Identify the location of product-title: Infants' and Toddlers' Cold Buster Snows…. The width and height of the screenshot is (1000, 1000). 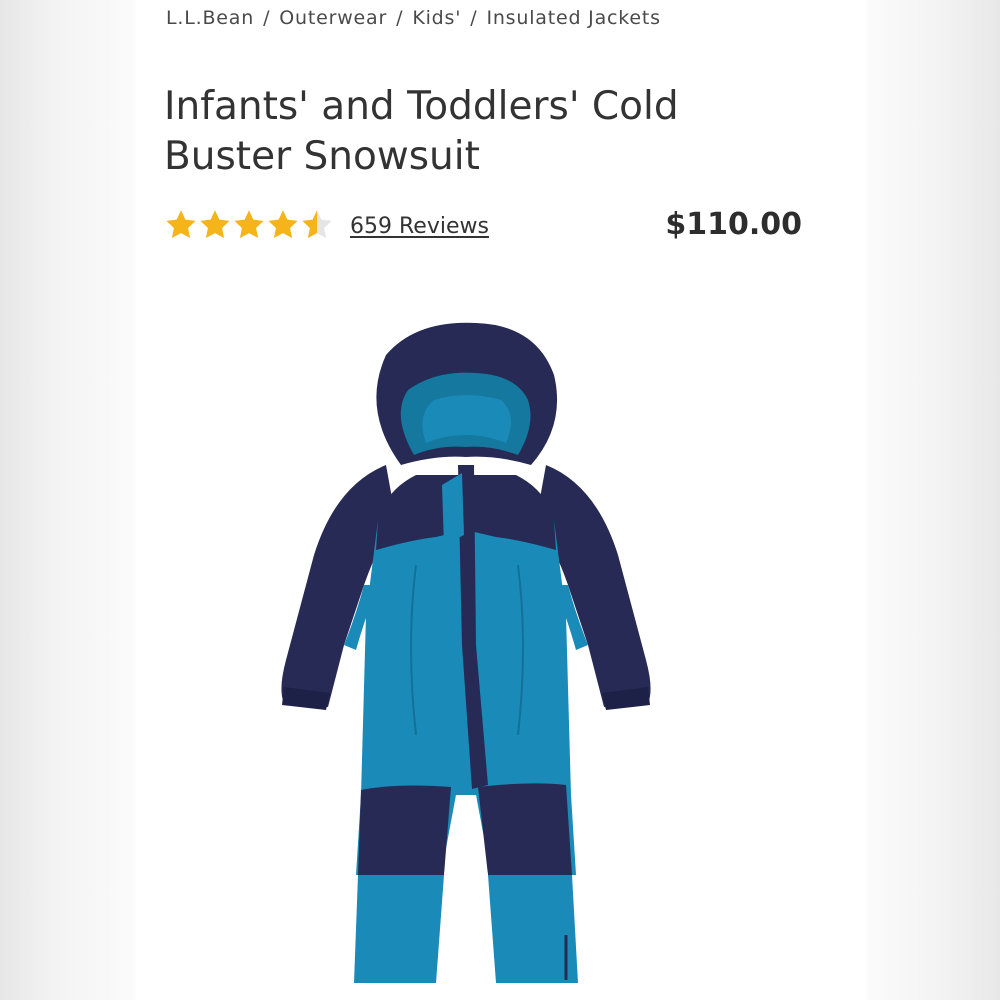
(421, 131).